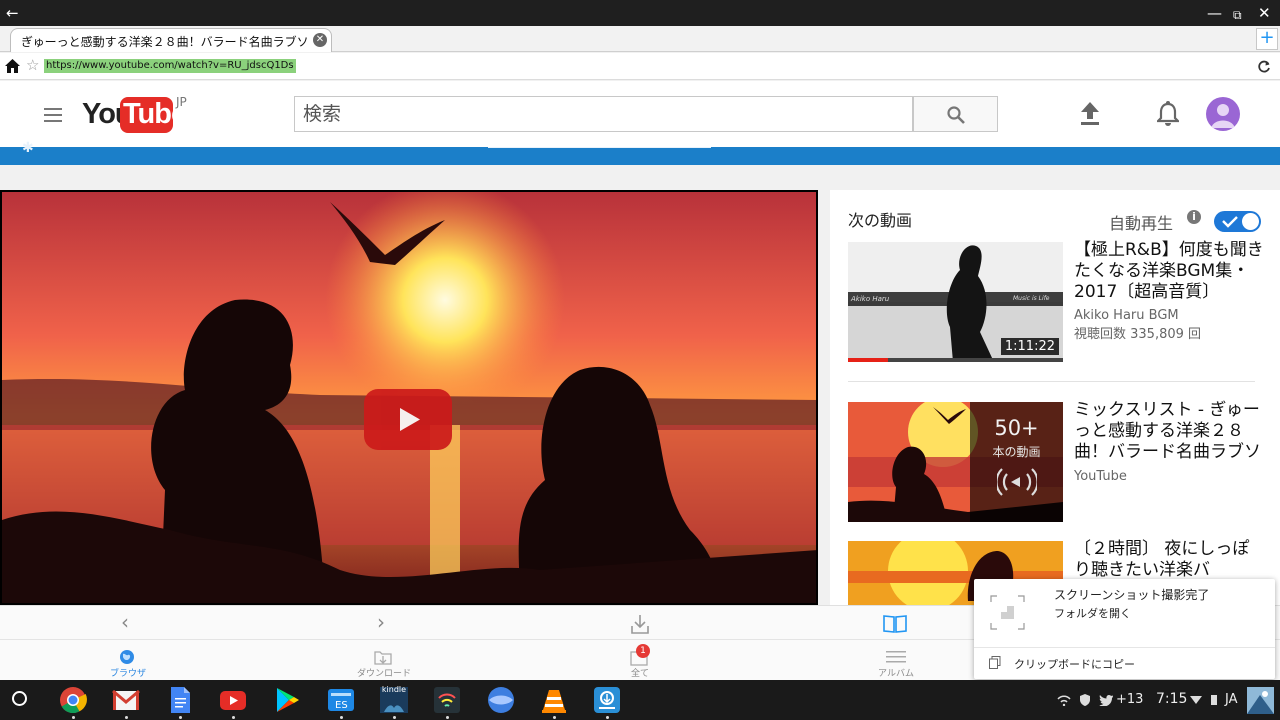 This screenshot has width=1280, height=720. I want to click on screenshot-frame-icon, so click(1007, 612).